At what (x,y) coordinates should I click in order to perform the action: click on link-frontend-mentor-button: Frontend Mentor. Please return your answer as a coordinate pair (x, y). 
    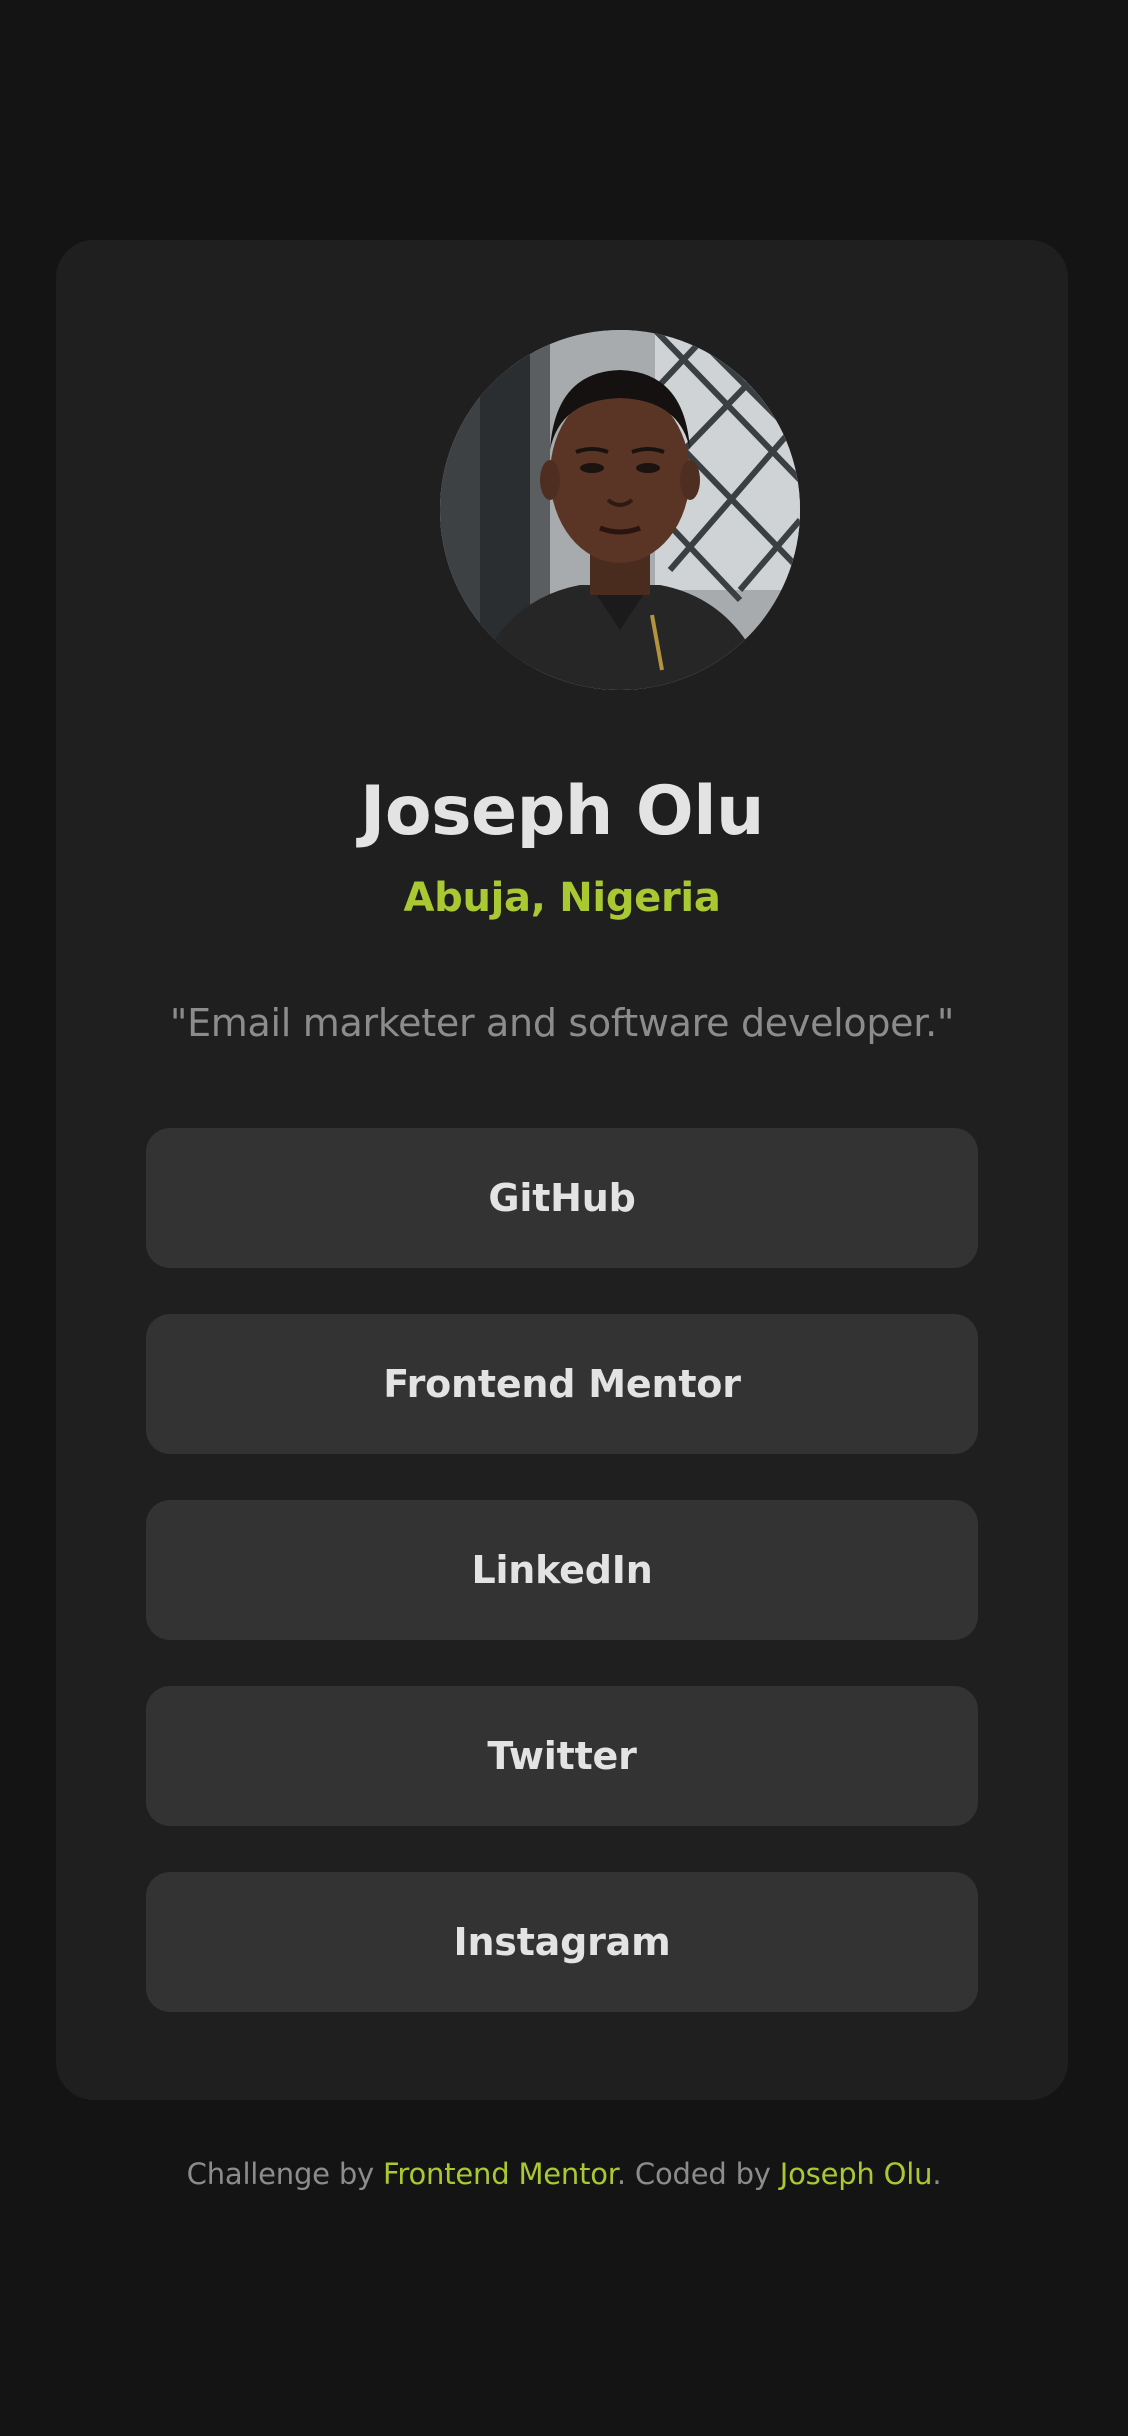
    Looking at the image, I should click on (562, 1384).